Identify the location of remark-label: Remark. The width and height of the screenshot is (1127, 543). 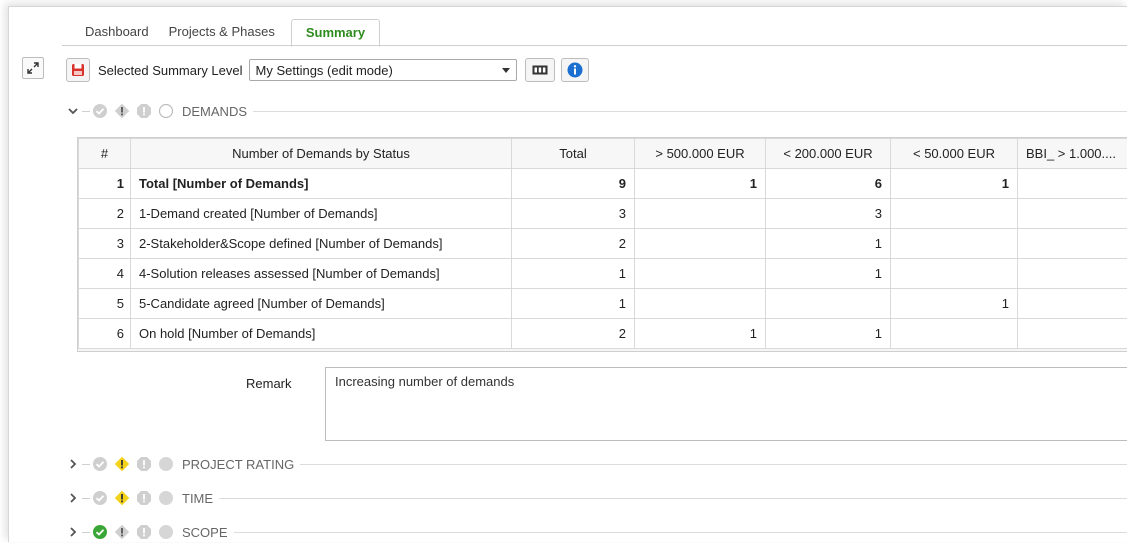
(269, 383).